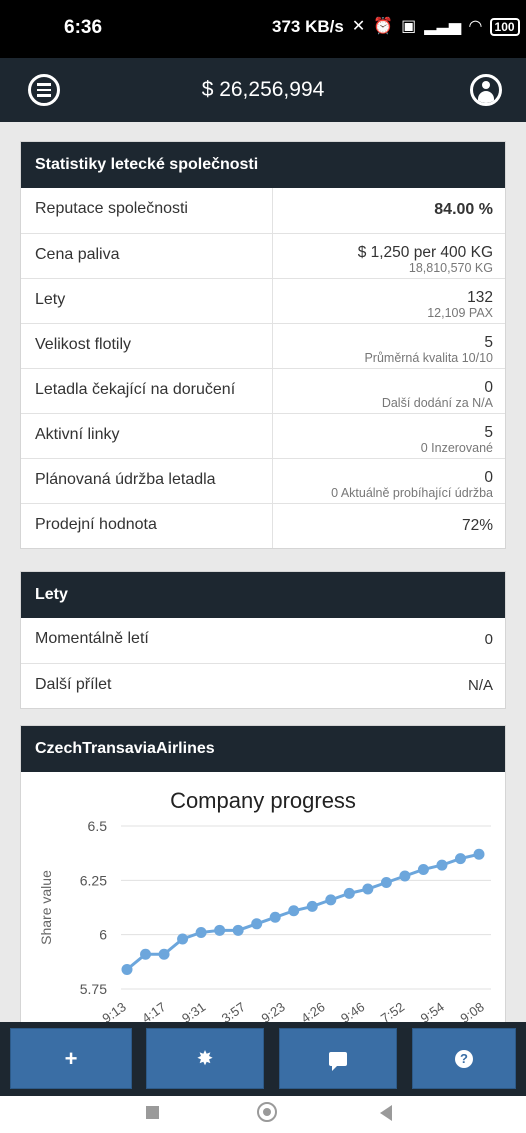 The image size is (526, 1133). What do you see at coordinates (147, 436) in the screenshot?
I see `stat-label: Aktivní linky` at bounding box center [147, 436].